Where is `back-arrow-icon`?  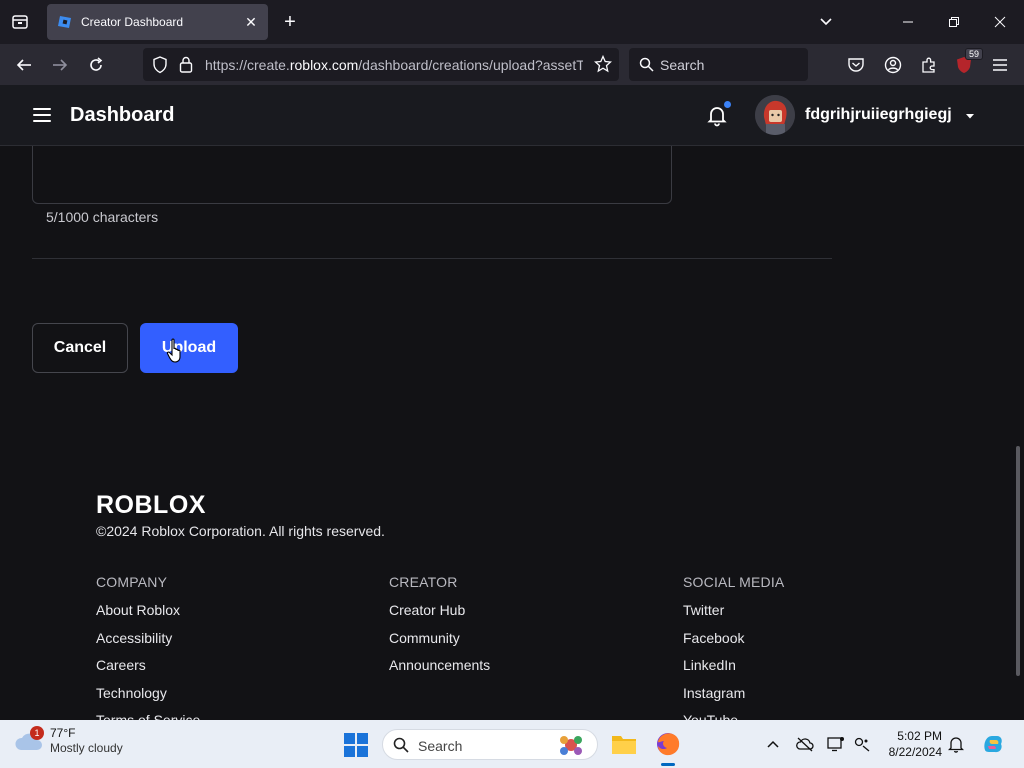 back-arrow-icon is located at coordinates (24, 65).